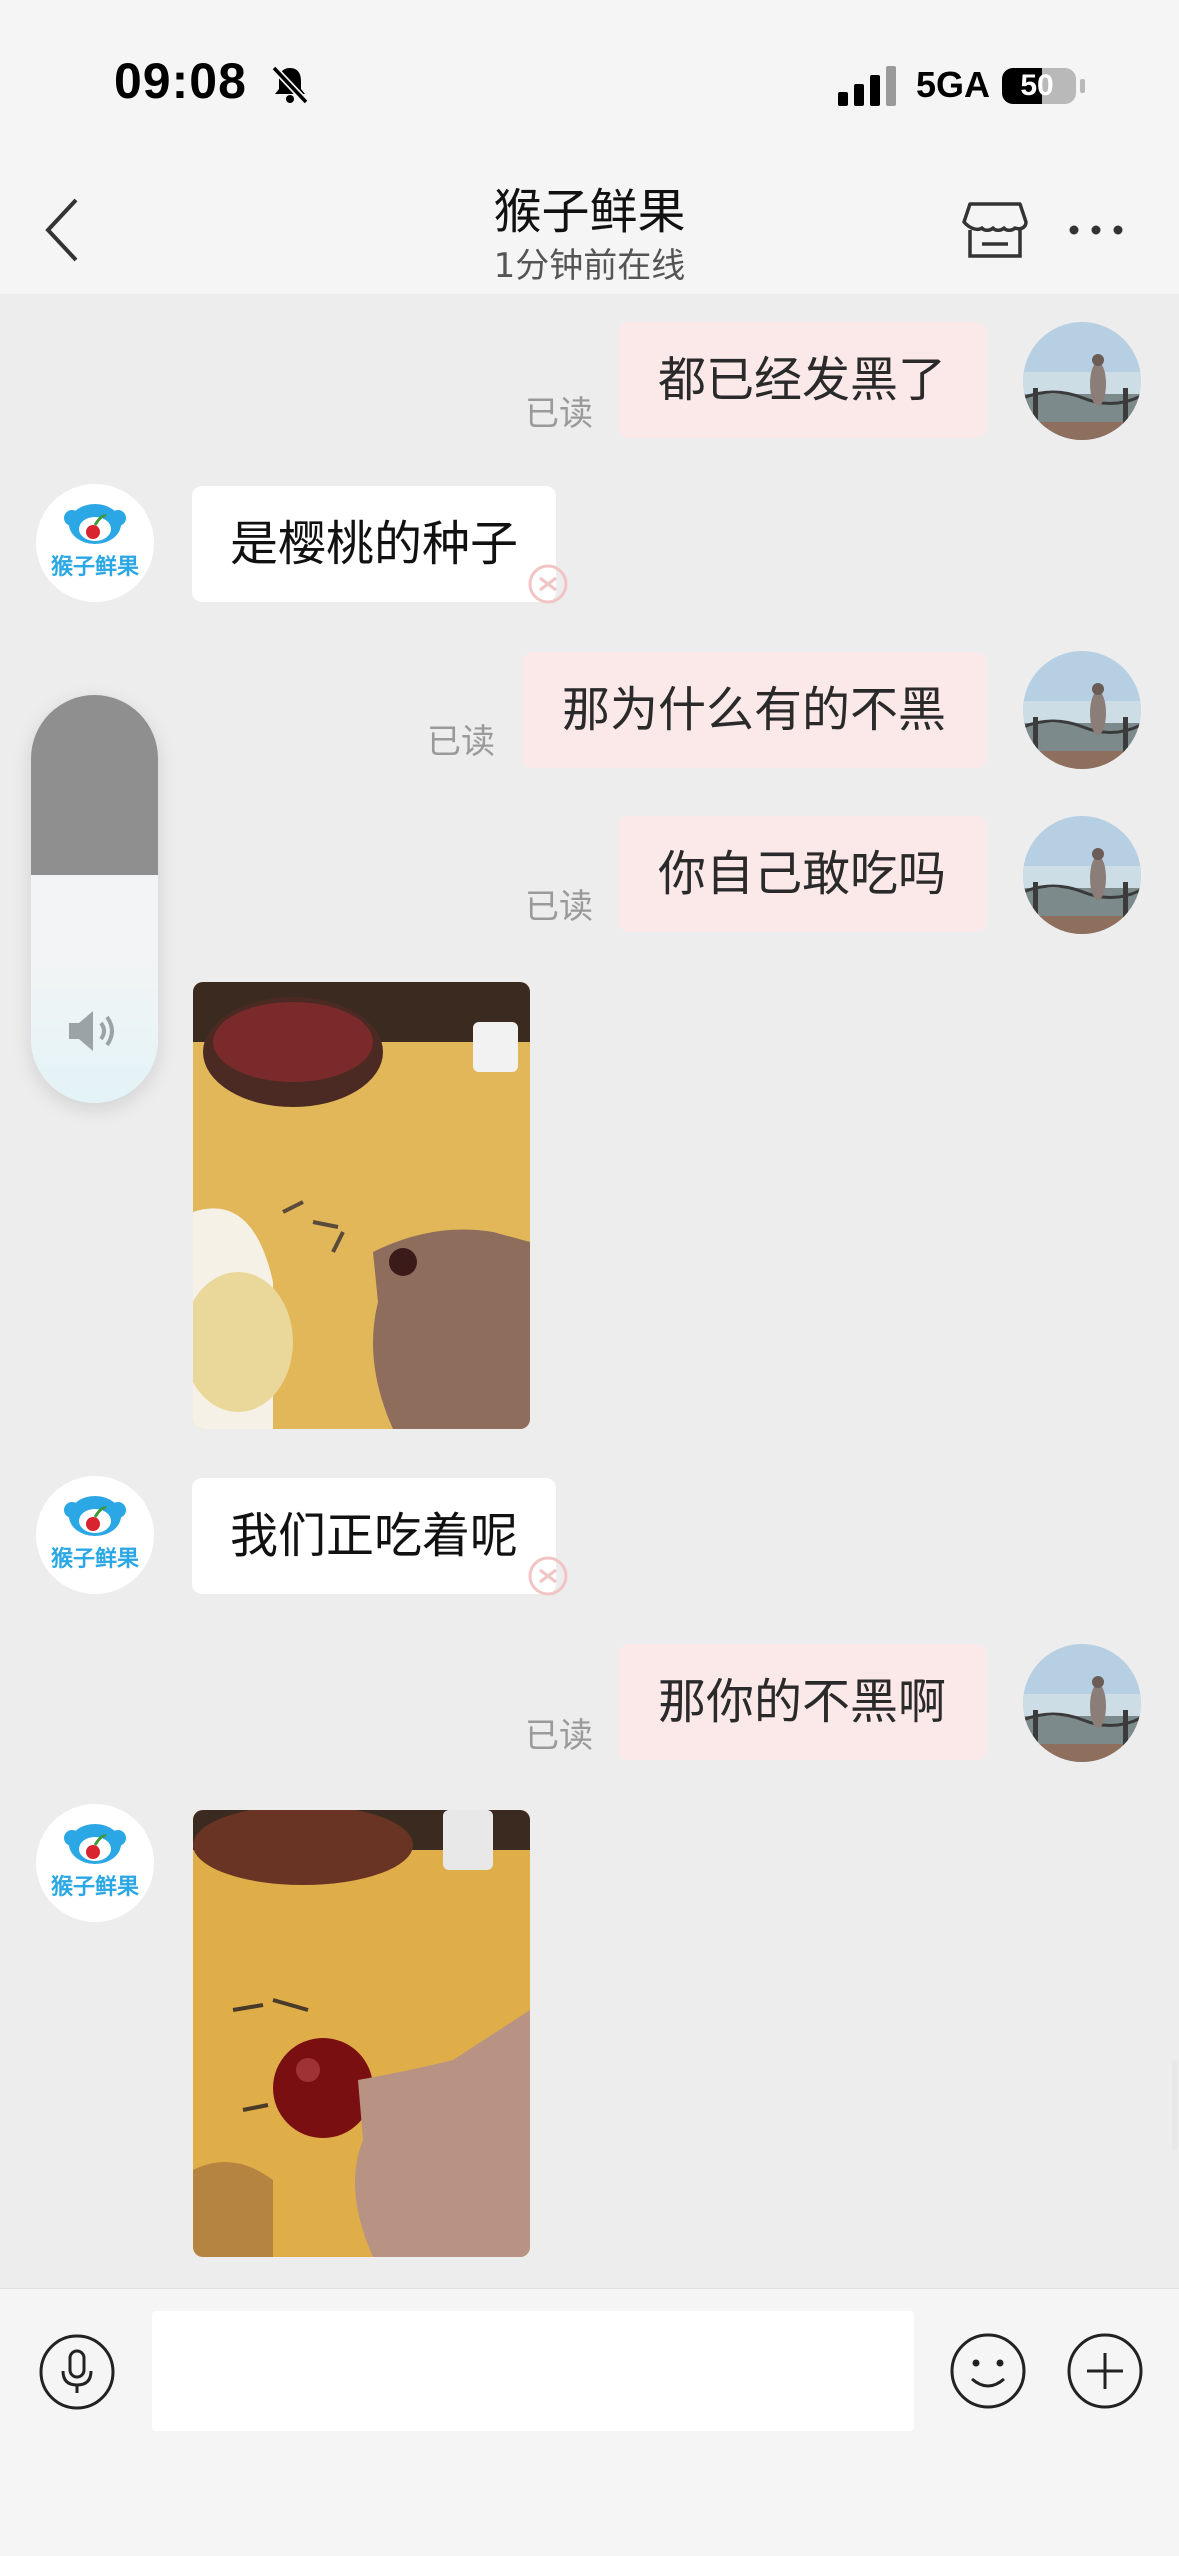 The height and width of the screenshot is (2556, 1179). Describe the element at coordinates (801, 380) in the screenshot. I see `message-bubble-outgoing: 都已经发黑了` at that location.